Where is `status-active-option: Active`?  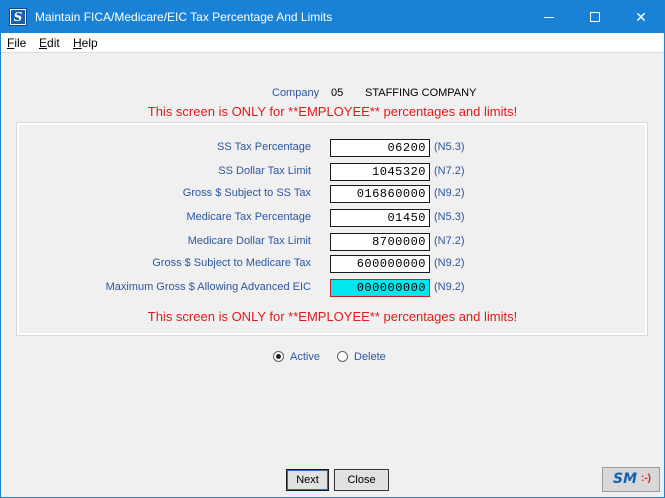
status-active-option: Active is located at coordinates (296, 357).